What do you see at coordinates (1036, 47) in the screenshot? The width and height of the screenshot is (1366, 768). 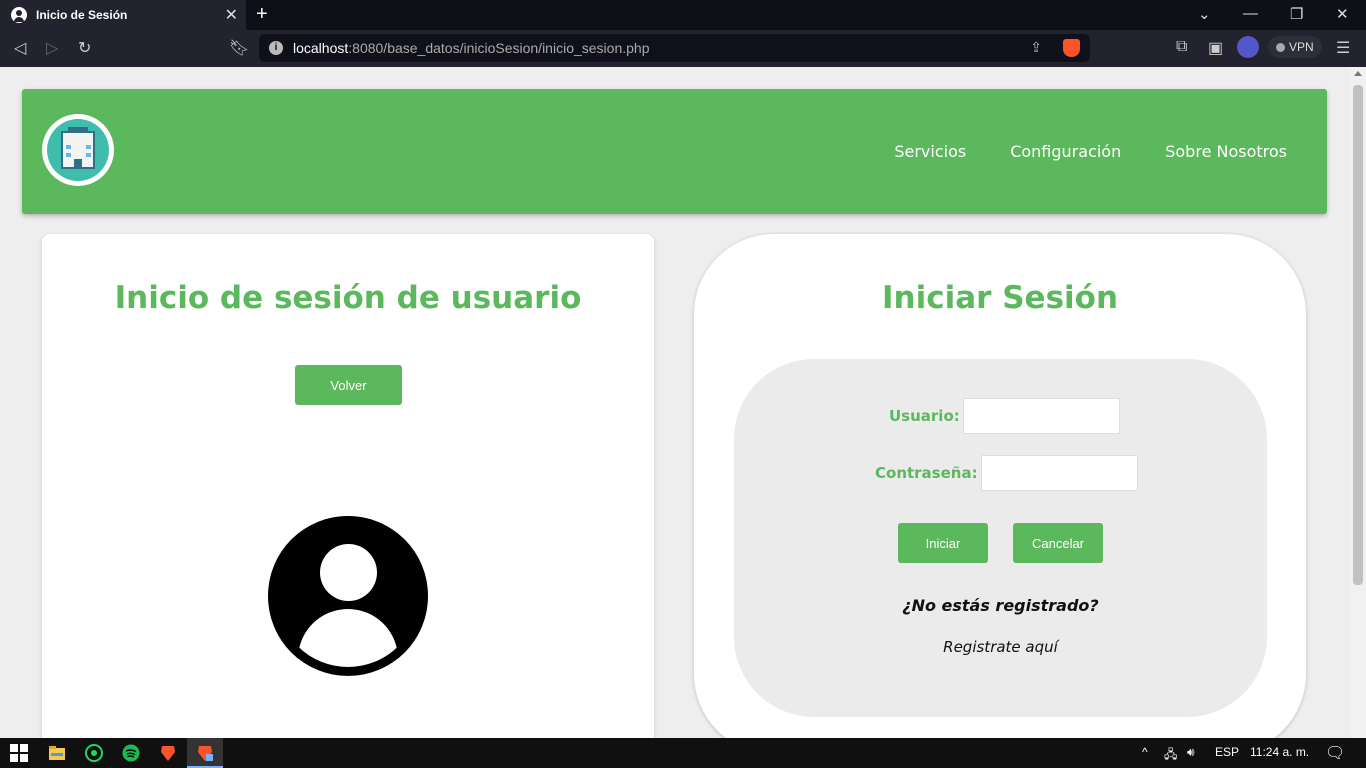 I see `share-icon: ⇪` at bounding box center [1036, 47].